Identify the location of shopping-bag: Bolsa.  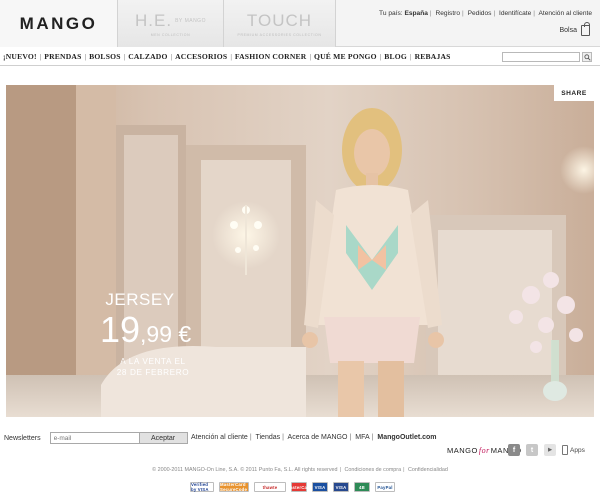
(574, 29).